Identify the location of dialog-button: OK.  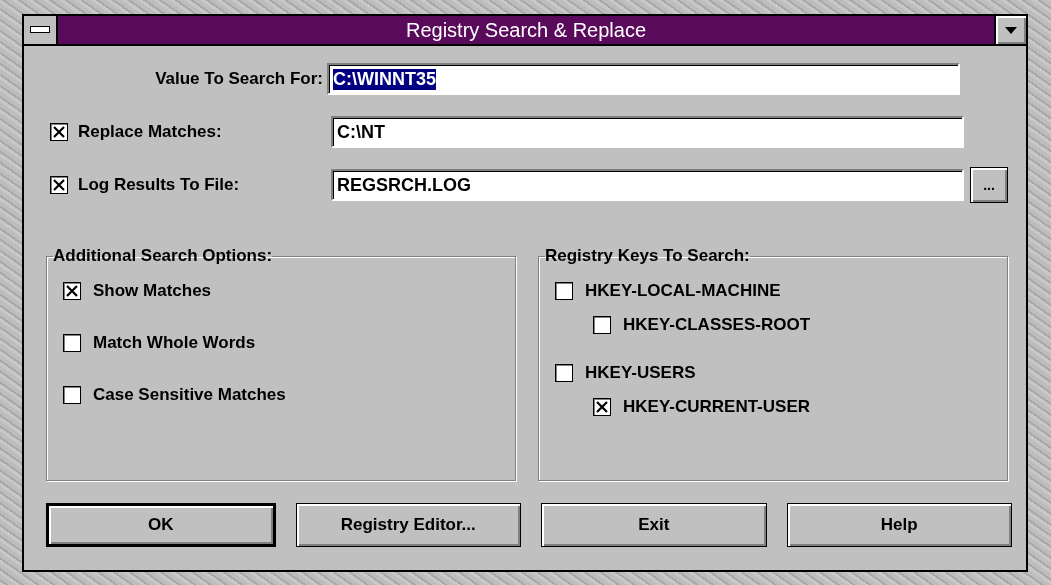
(161, 525).